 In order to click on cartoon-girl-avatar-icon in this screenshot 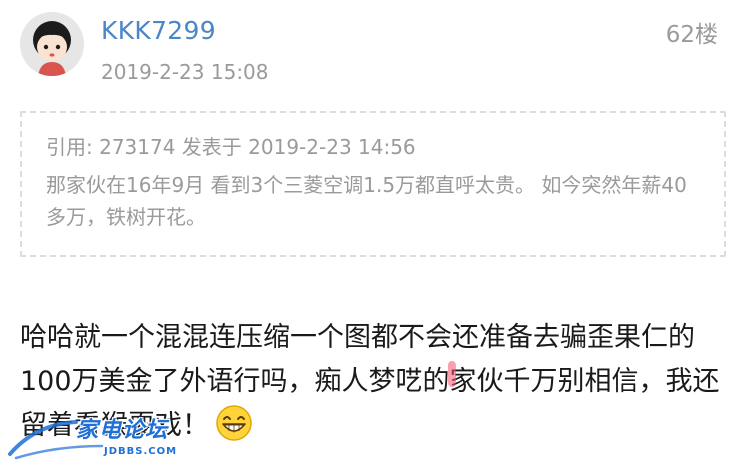, I will do `click(52, 44)`.